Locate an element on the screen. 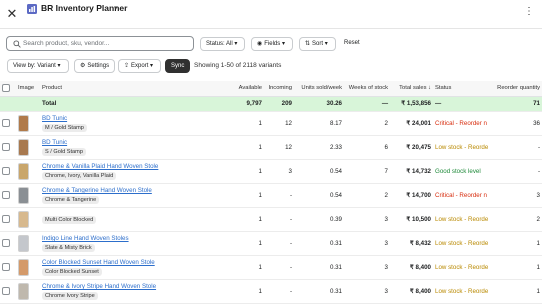  results-count: Showing 1-50 of 2118 variants is located at coordinates (238, 65).